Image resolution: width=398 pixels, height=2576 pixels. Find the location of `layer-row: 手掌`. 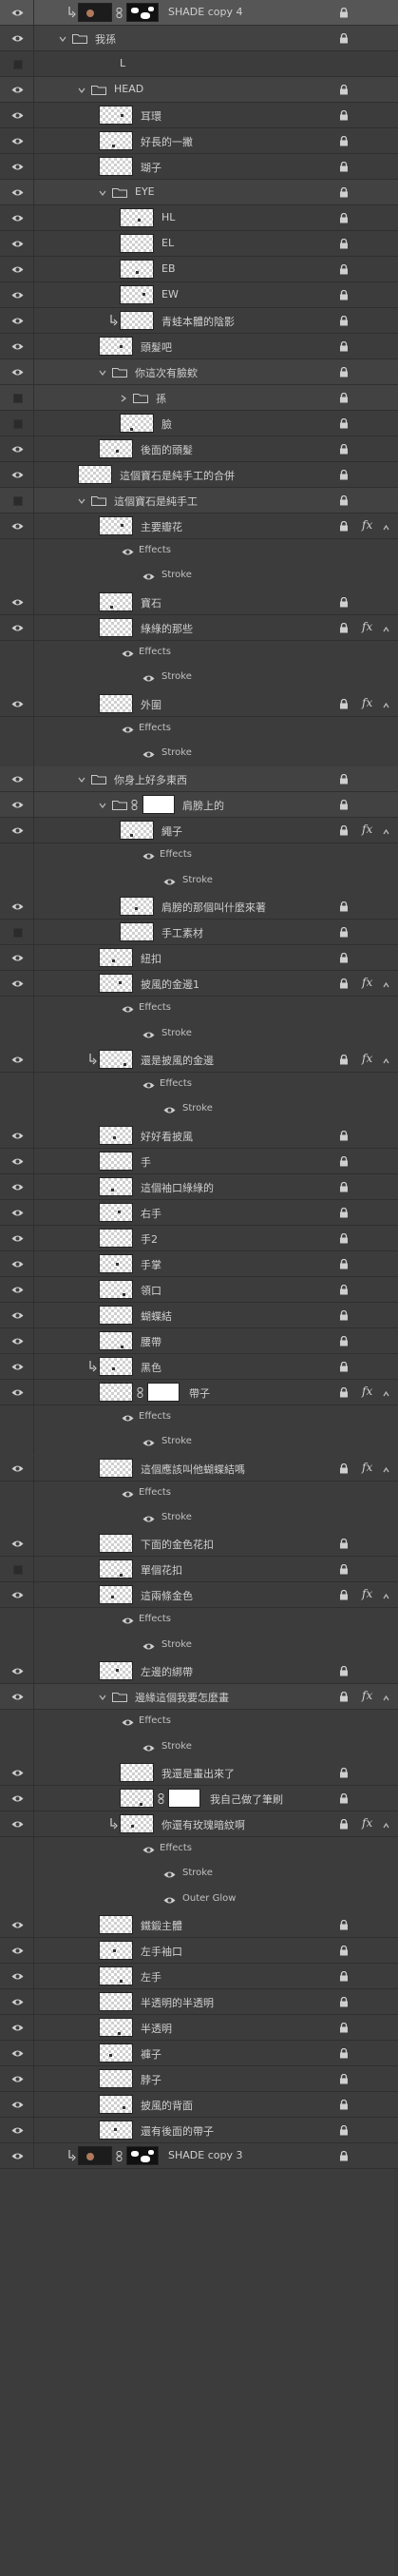

layer-row: 手掌 is located at coordinates (199, 1263).